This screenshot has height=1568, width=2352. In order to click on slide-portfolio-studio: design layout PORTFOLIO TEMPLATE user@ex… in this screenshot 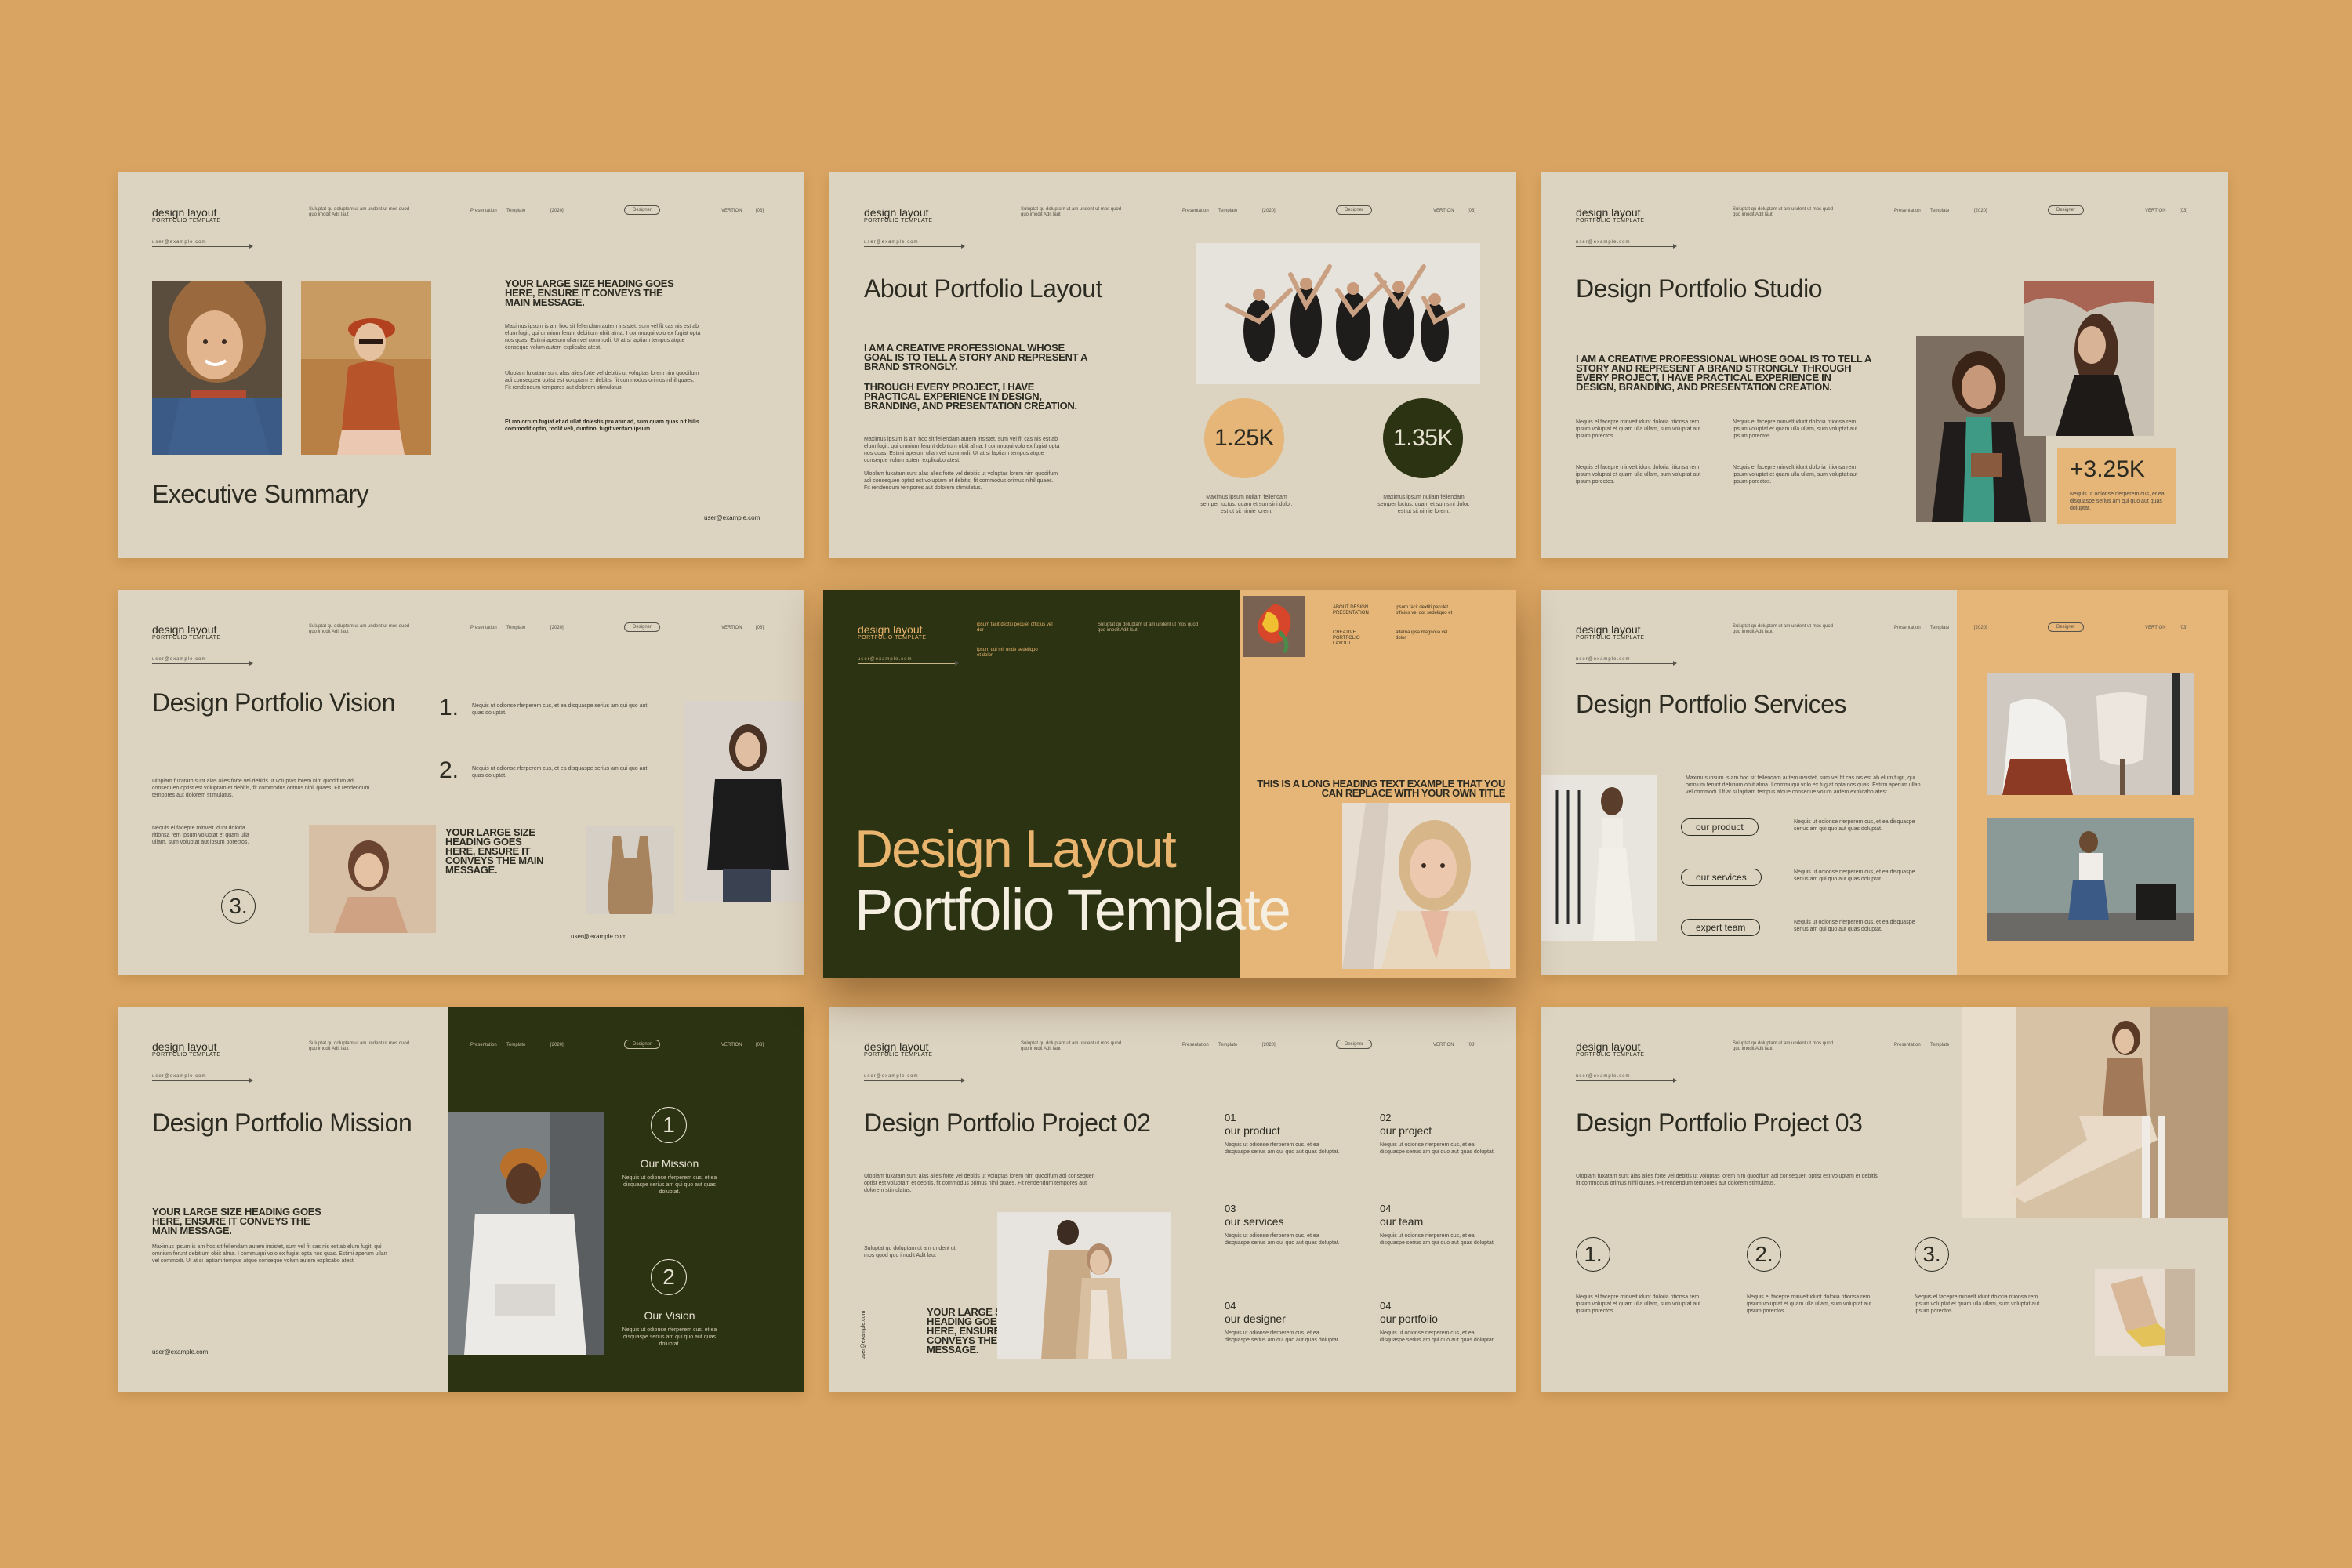, I will do `click(1884, 365)`.